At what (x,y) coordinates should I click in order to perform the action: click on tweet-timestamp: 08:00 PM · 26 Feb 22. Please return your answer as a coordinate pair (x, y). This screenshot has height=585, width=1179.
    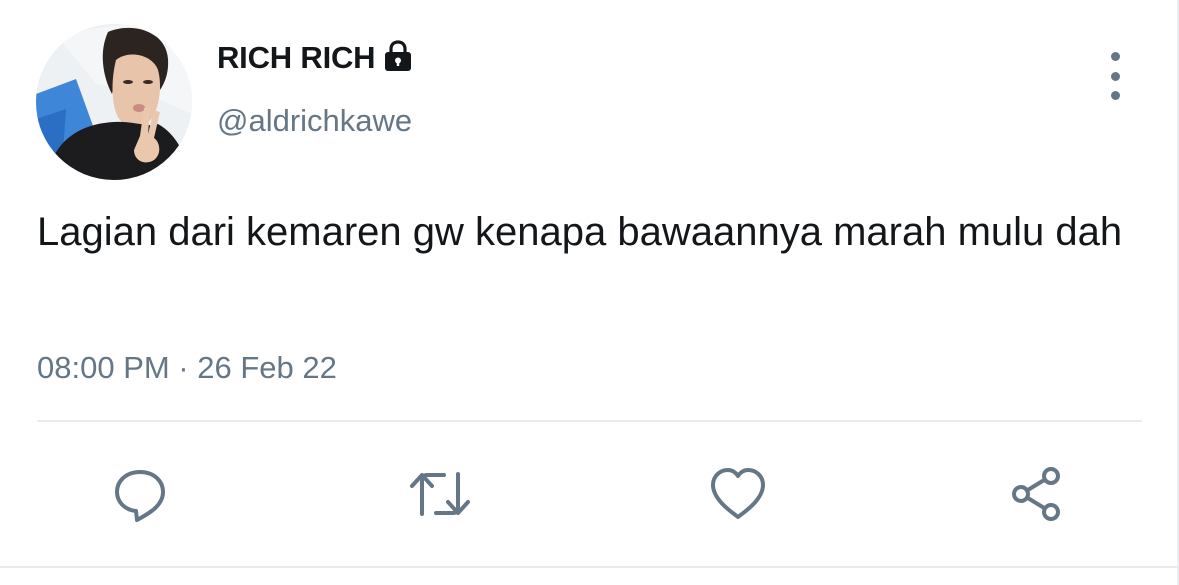
    Looking at the image, I should click on (187, 368).